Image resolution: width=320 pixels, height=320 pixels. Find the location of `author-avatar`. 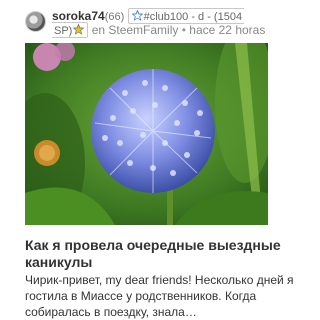

author-avatar is located at coordinates (35, 21).